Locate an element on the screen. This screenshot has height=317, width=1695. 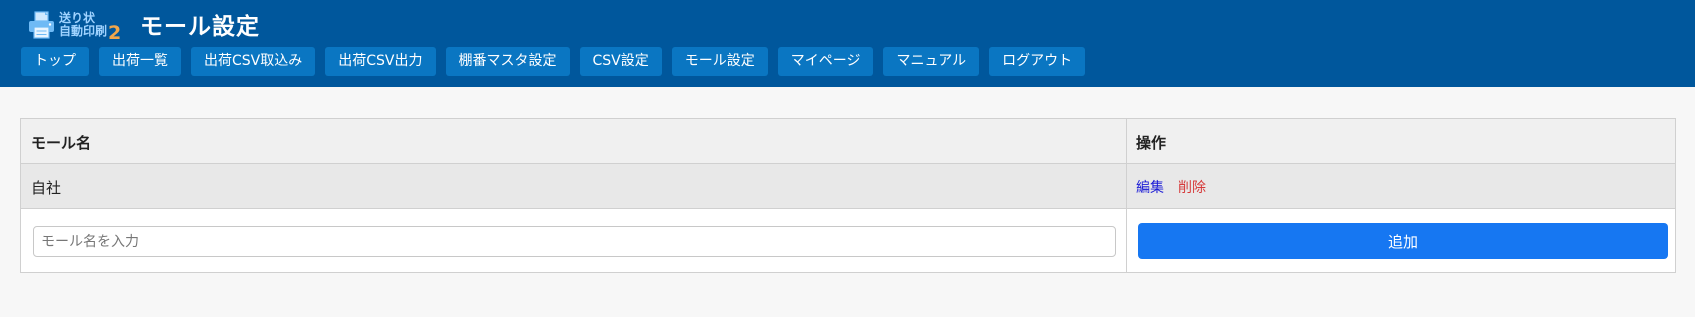
add-button: 追加 is located at coordinates (1403, 241).